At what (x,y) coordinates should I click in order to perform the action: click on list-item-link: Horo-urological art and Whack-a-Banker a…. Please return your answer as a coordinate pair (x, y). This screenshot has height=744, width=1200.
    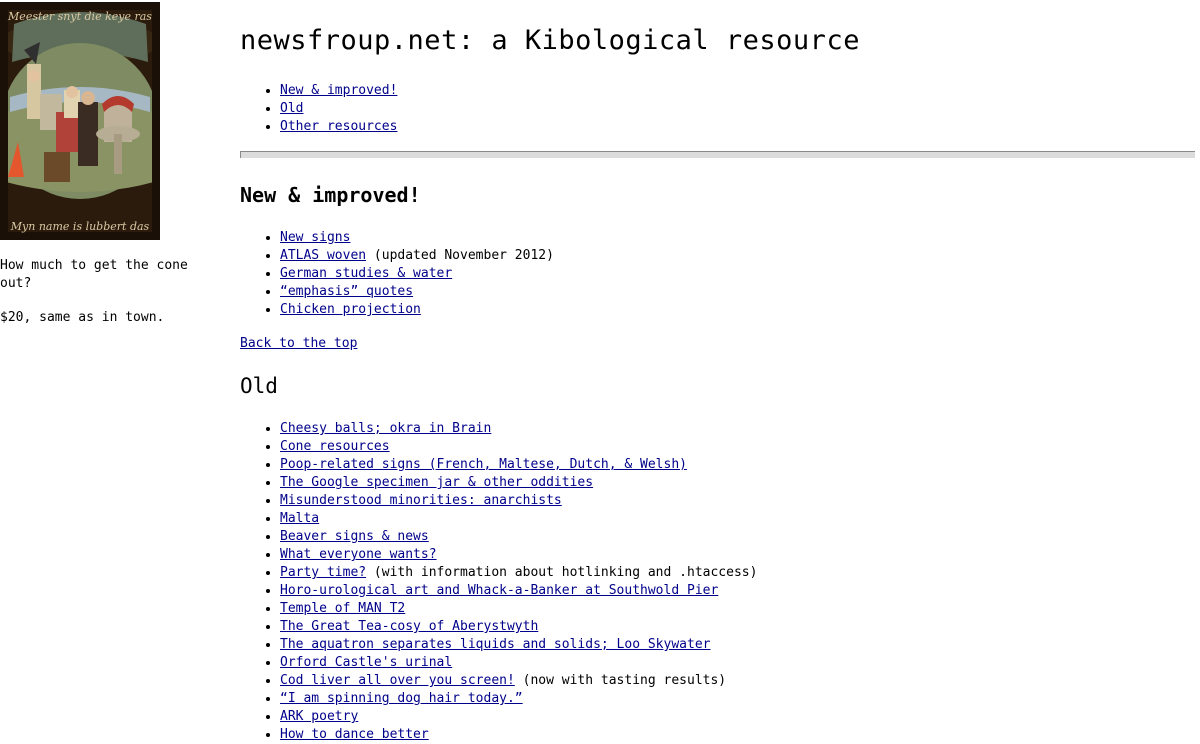
    Looking at the image, I should click on (499, 590).